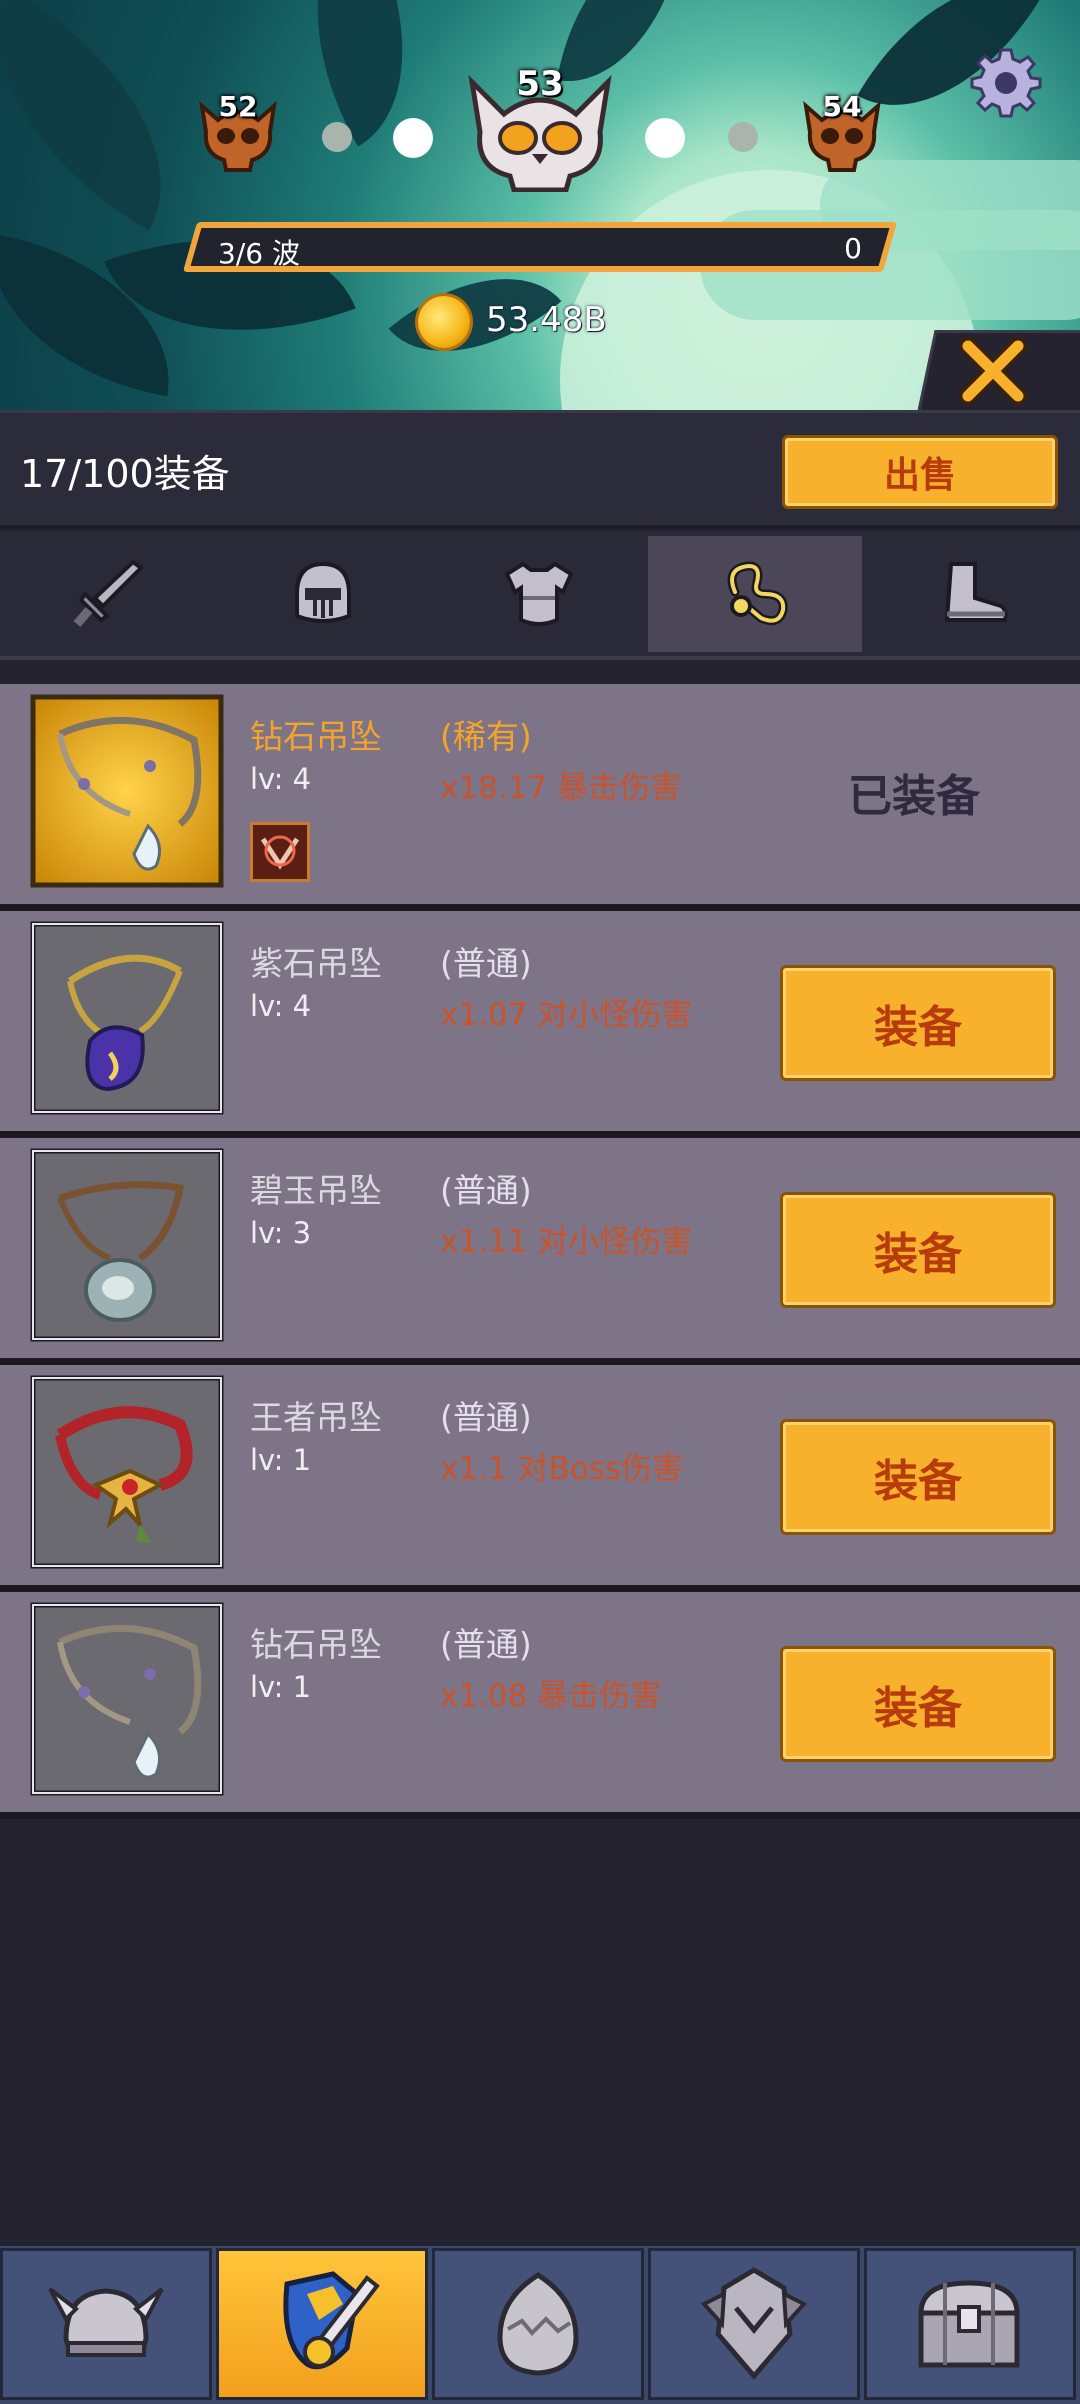 The height and width of the screenshot is (2404, 1080). I want to click on equipped-status: 已装备, so click(914, 796).